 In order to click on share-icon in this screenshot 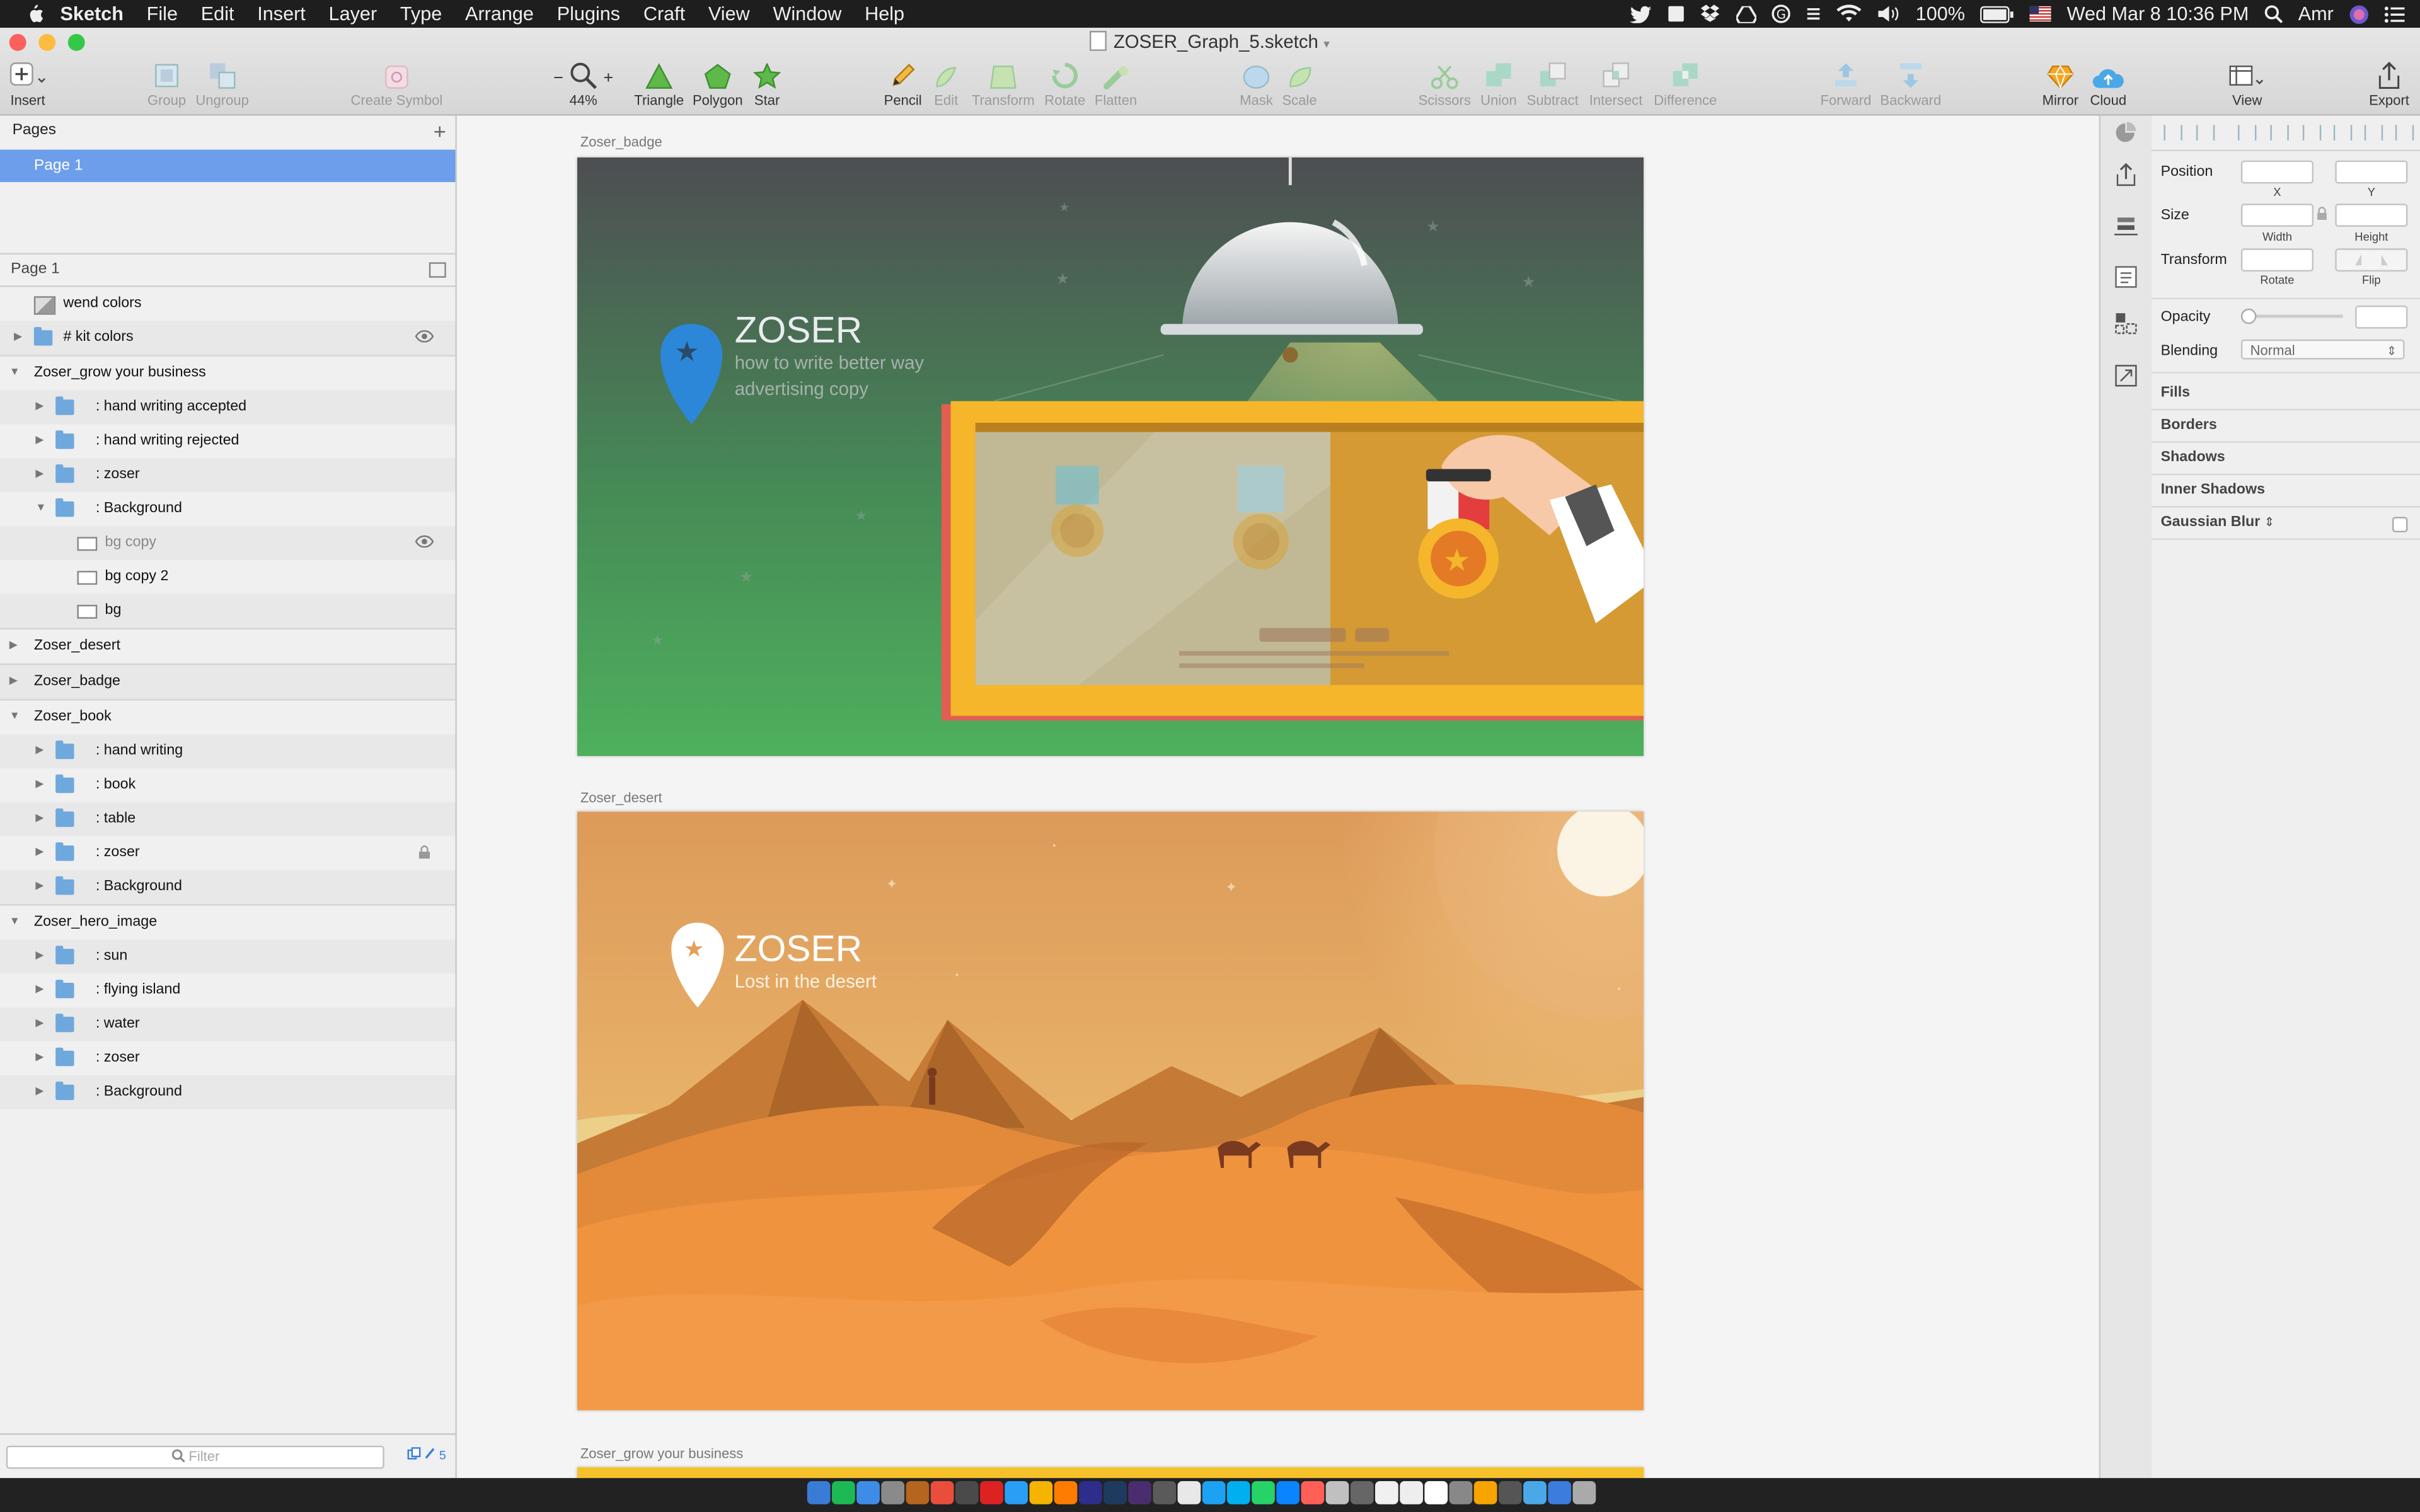, I will do `click(2126, 175)`.